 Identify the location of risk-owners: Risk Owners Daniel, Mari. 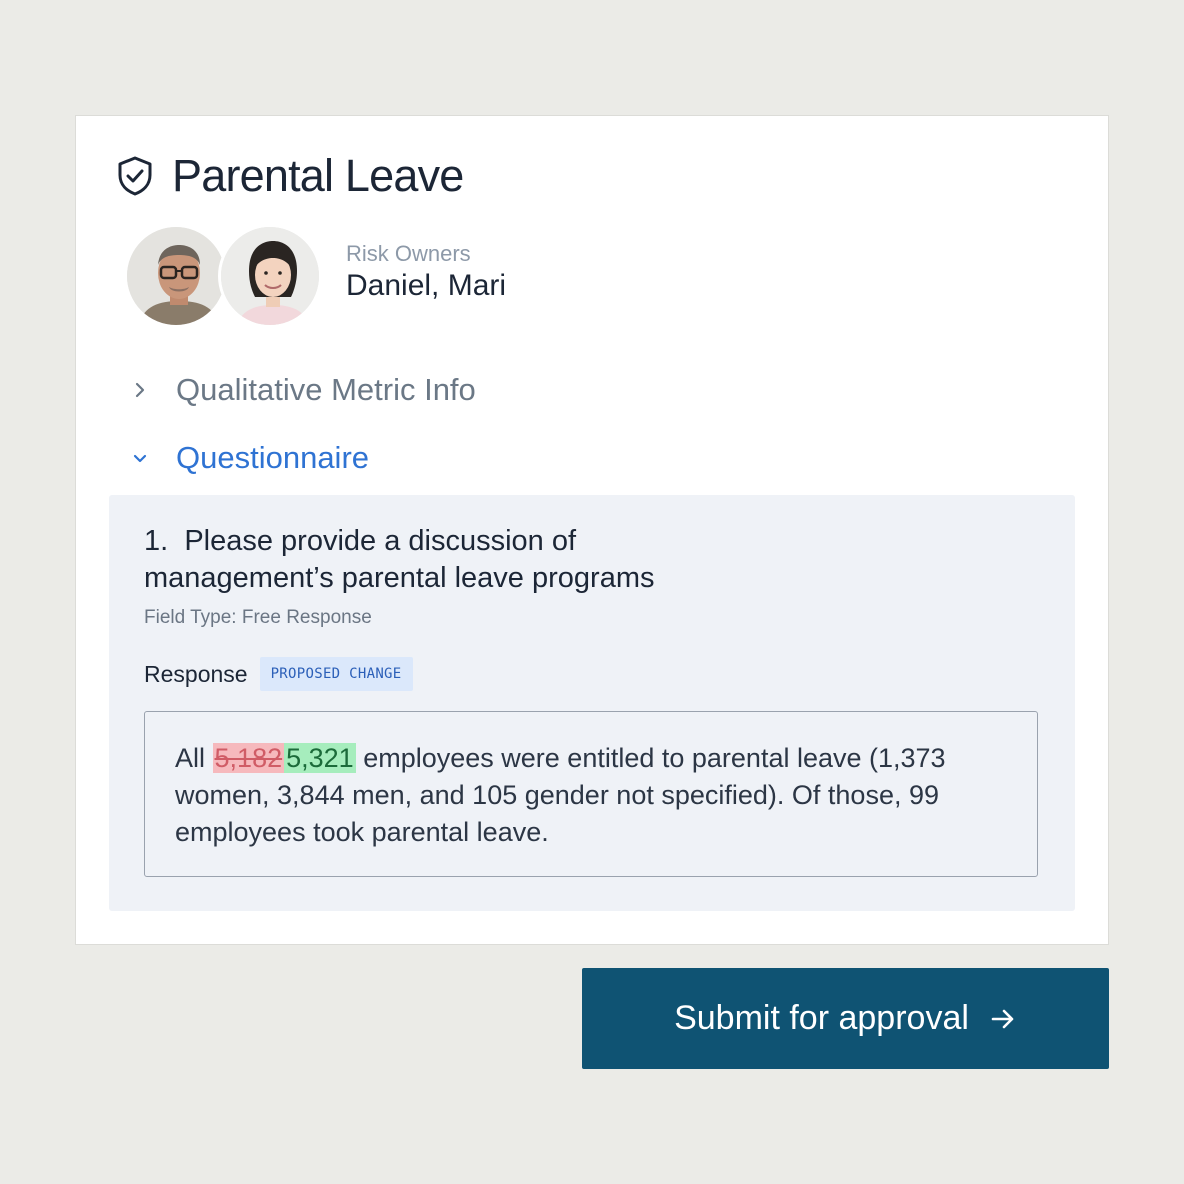
(315, 276).